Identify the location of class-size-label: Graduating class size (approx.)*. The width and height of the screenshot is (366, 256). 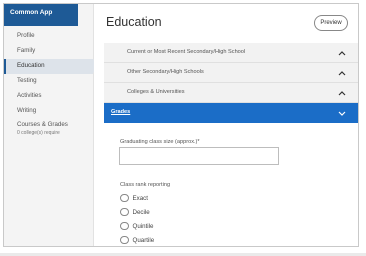
(160, 142).